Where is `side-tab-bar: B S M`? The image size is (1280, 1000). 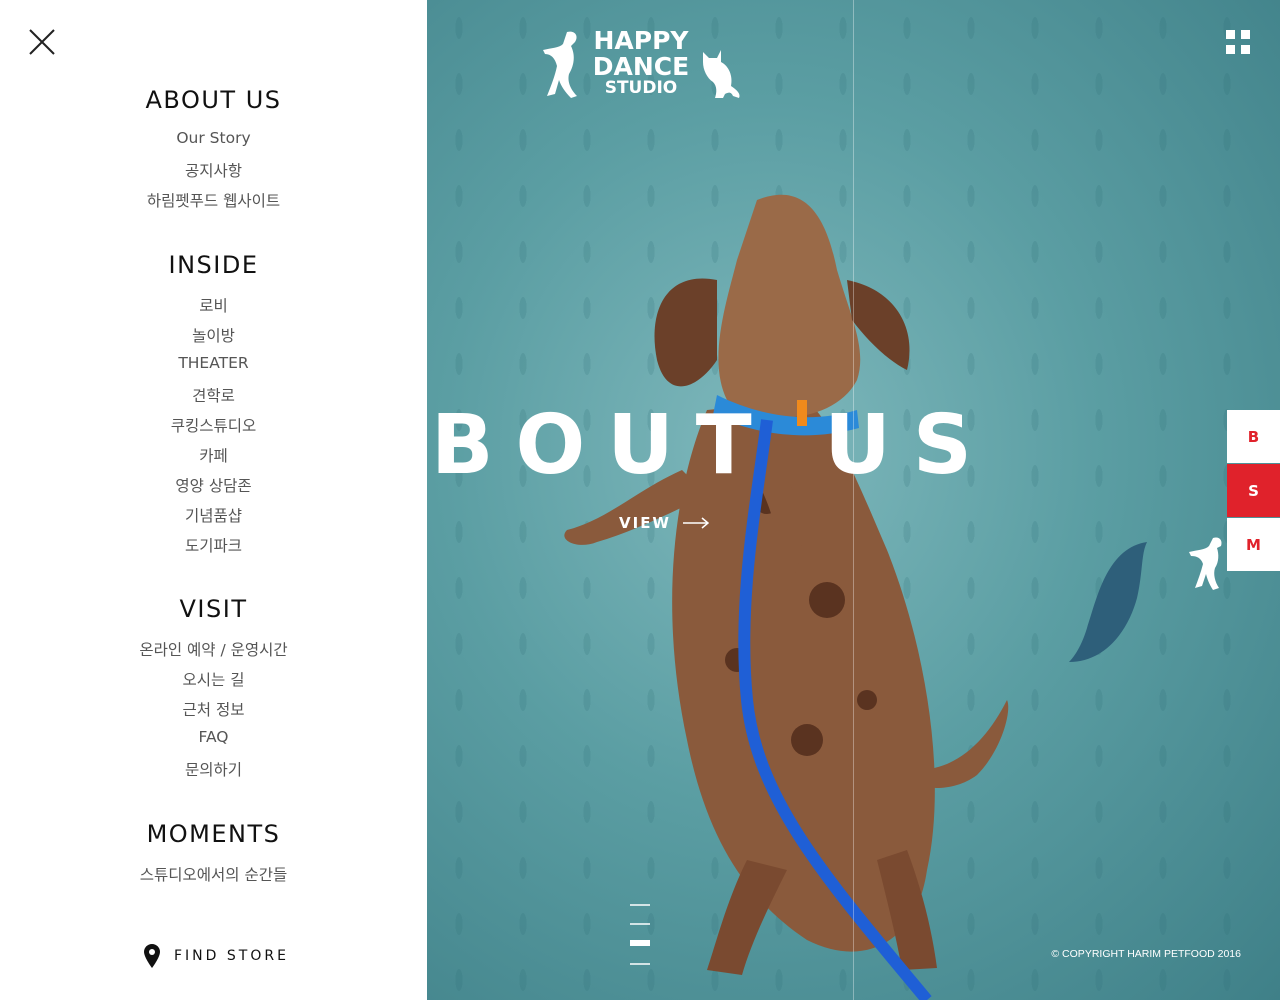 side-tab-bar: B S M is located at coordinates (1253, 491).